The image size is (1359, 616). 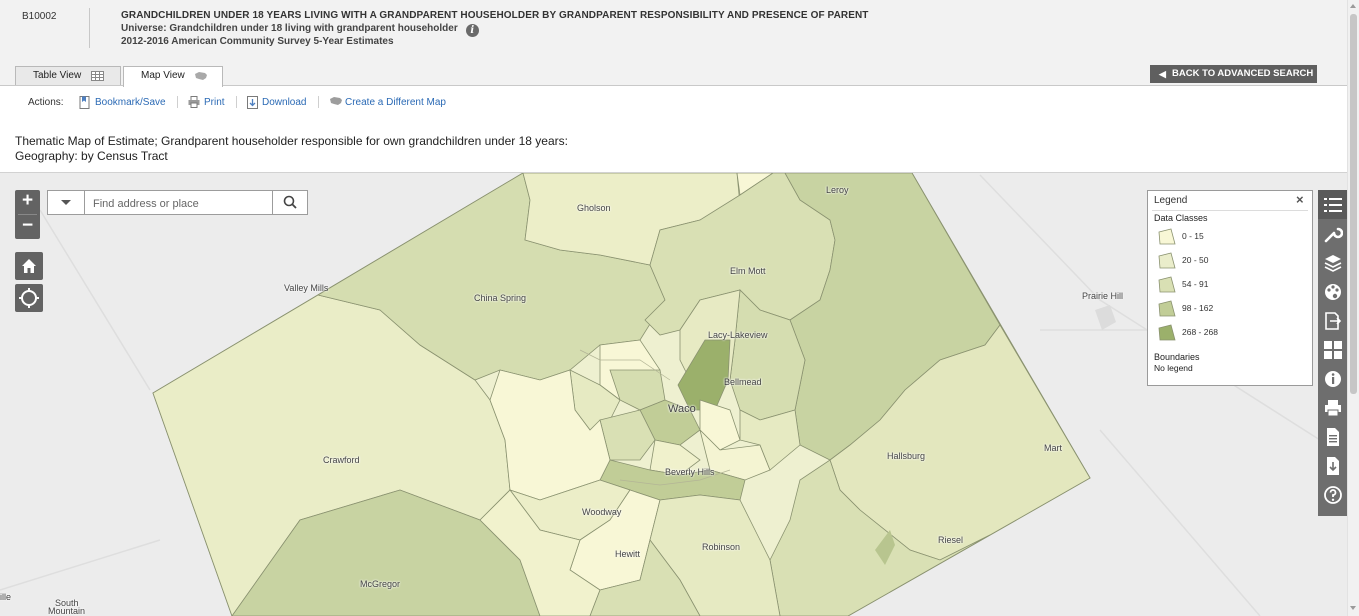 I want to click on export-icon, so click(x=1333, y=321).